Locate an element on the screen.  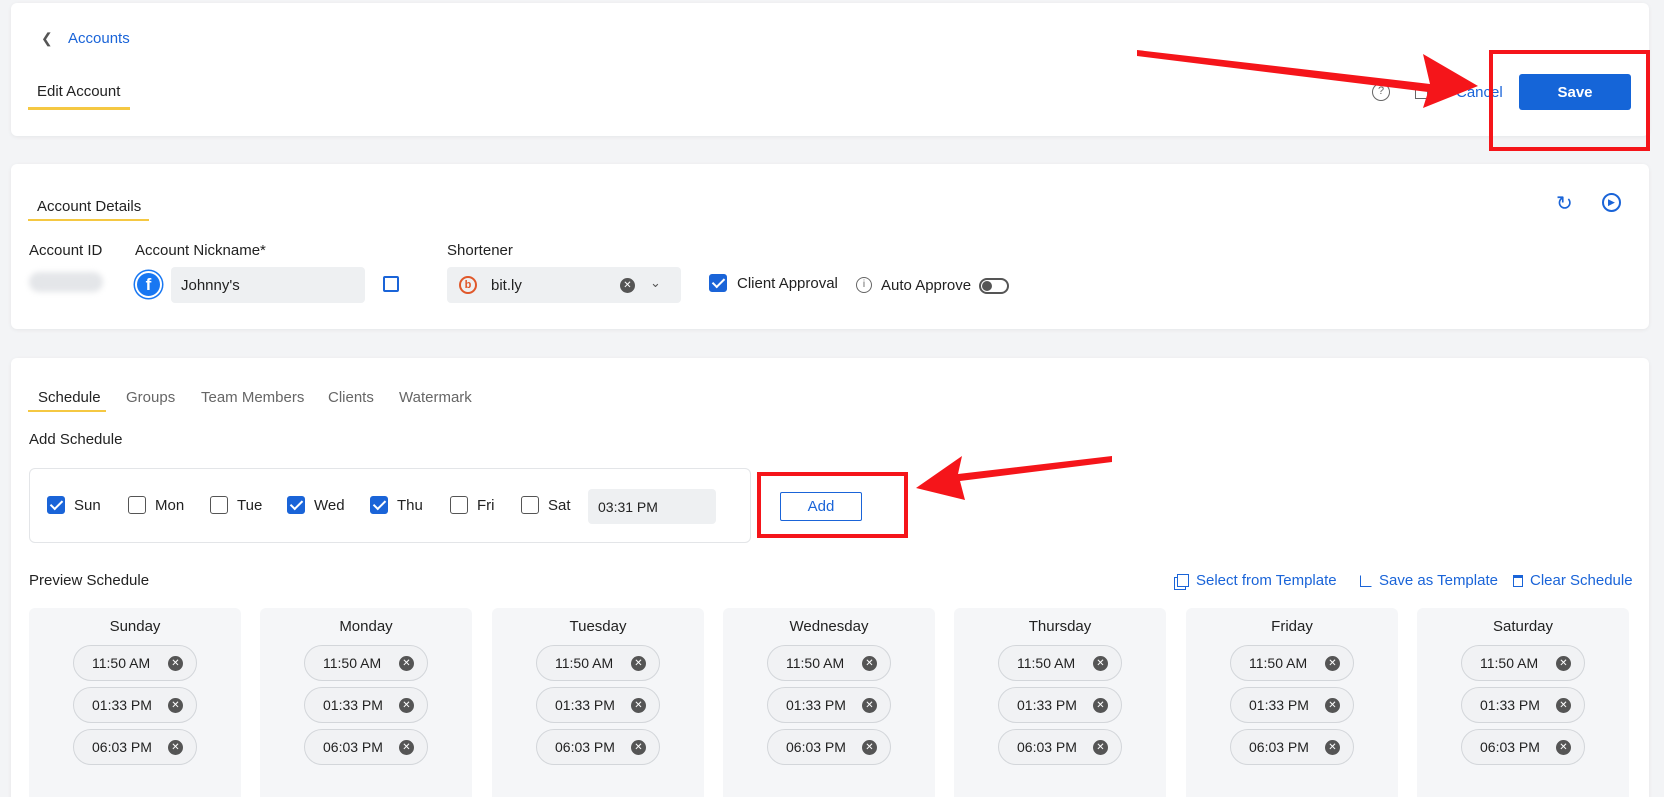
day-option-sun: Sun is located at coordinates (74, 505).